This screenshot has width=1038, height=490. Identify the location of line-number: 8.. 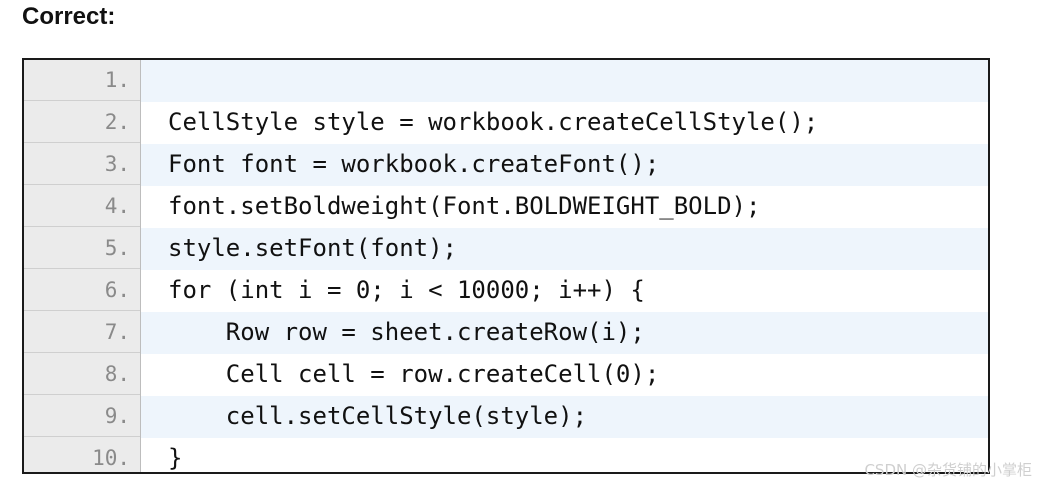
(82, 374).